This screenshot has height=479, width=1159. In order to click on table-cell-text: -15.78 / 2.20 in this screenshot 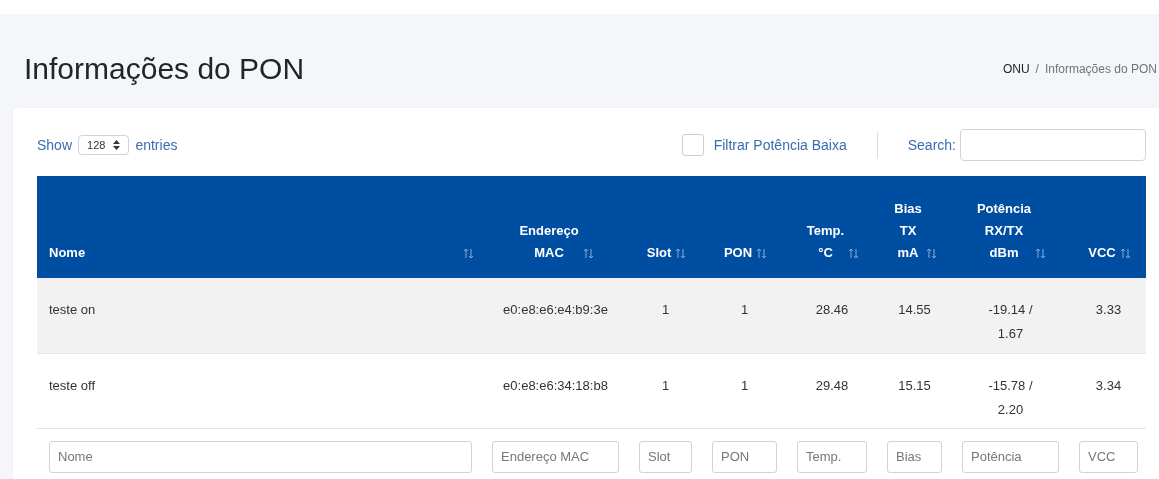, I will do `click(1010, 397)`.